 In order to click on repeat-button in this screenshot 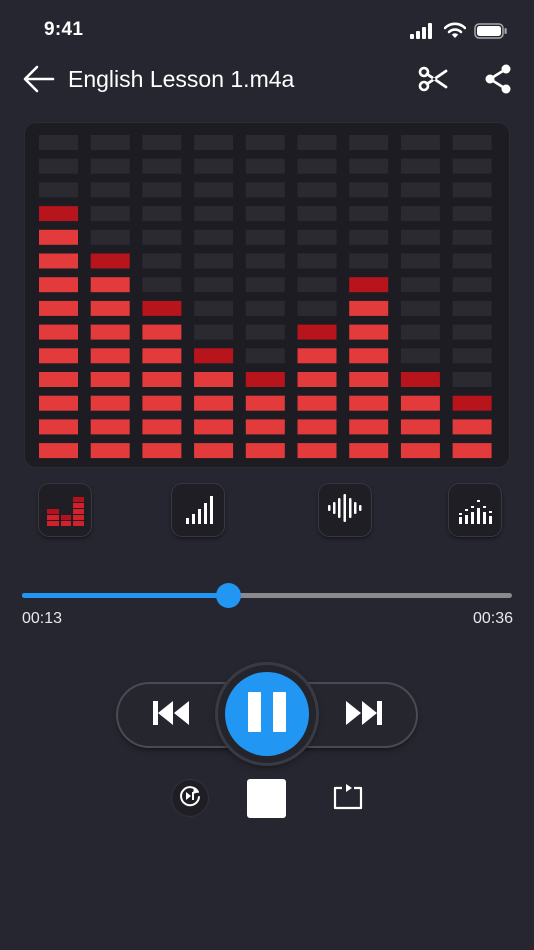, I will do `click(348, 798)`.